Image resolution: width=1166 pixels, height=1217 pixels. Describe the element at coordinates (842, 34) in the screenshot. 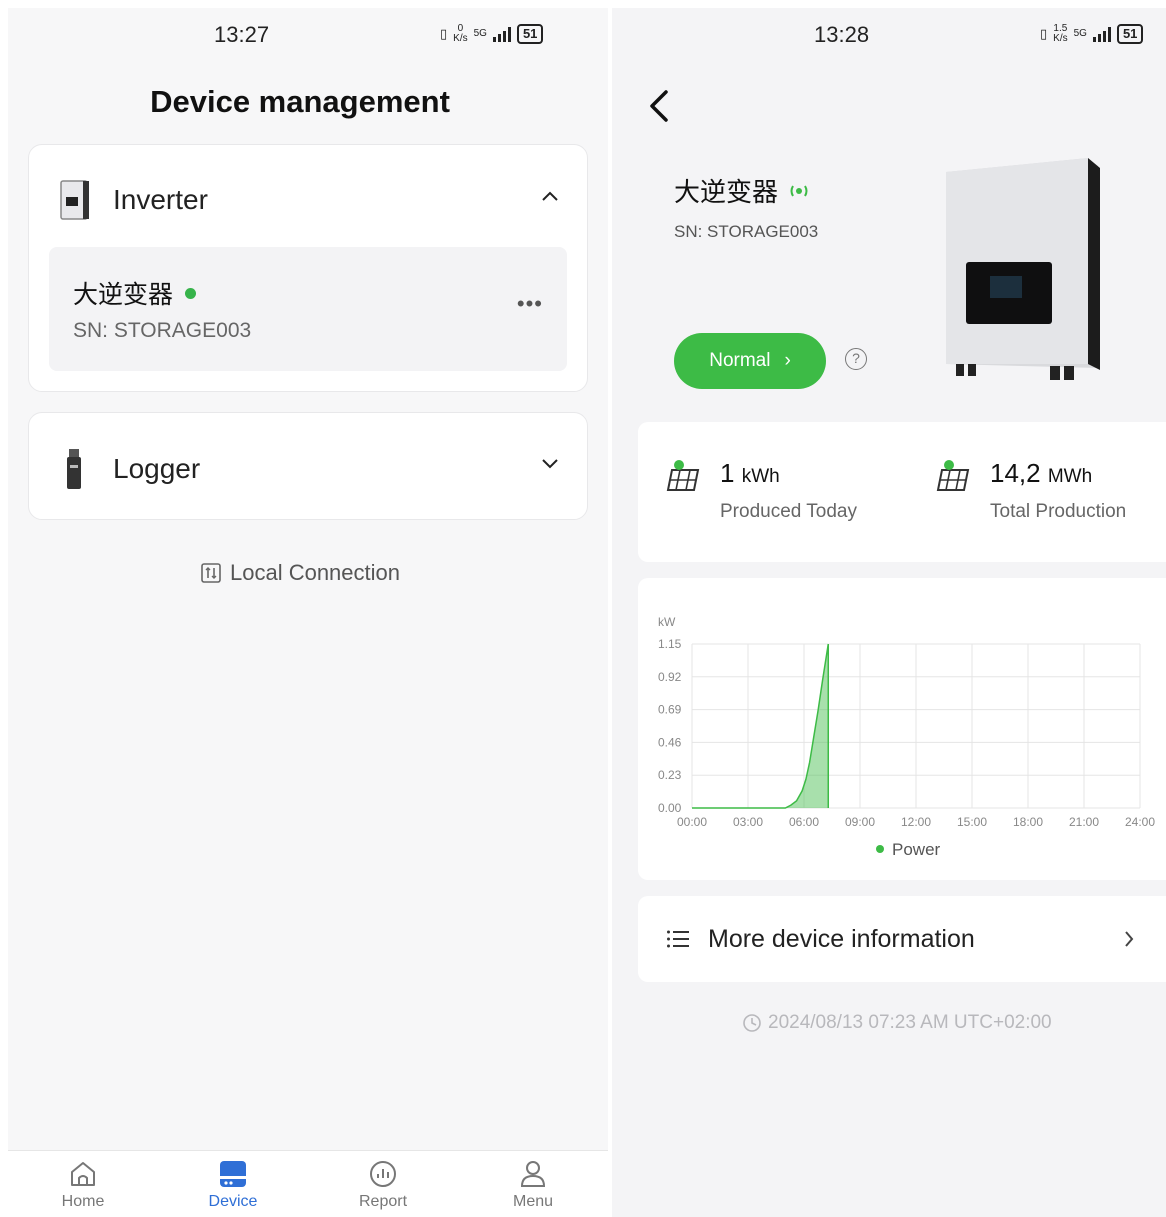

I see `status-time: 13:28` at that location.